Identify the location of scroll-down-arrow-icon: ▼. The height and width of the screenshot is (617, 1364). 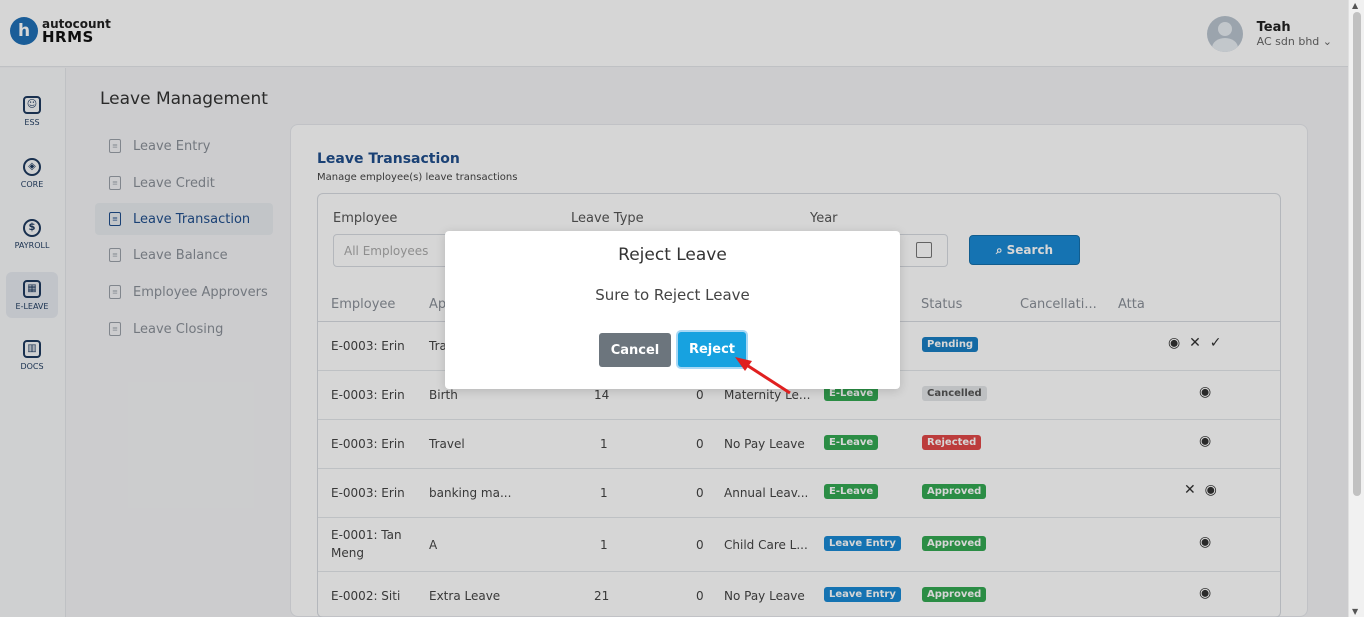
(1355, 611).